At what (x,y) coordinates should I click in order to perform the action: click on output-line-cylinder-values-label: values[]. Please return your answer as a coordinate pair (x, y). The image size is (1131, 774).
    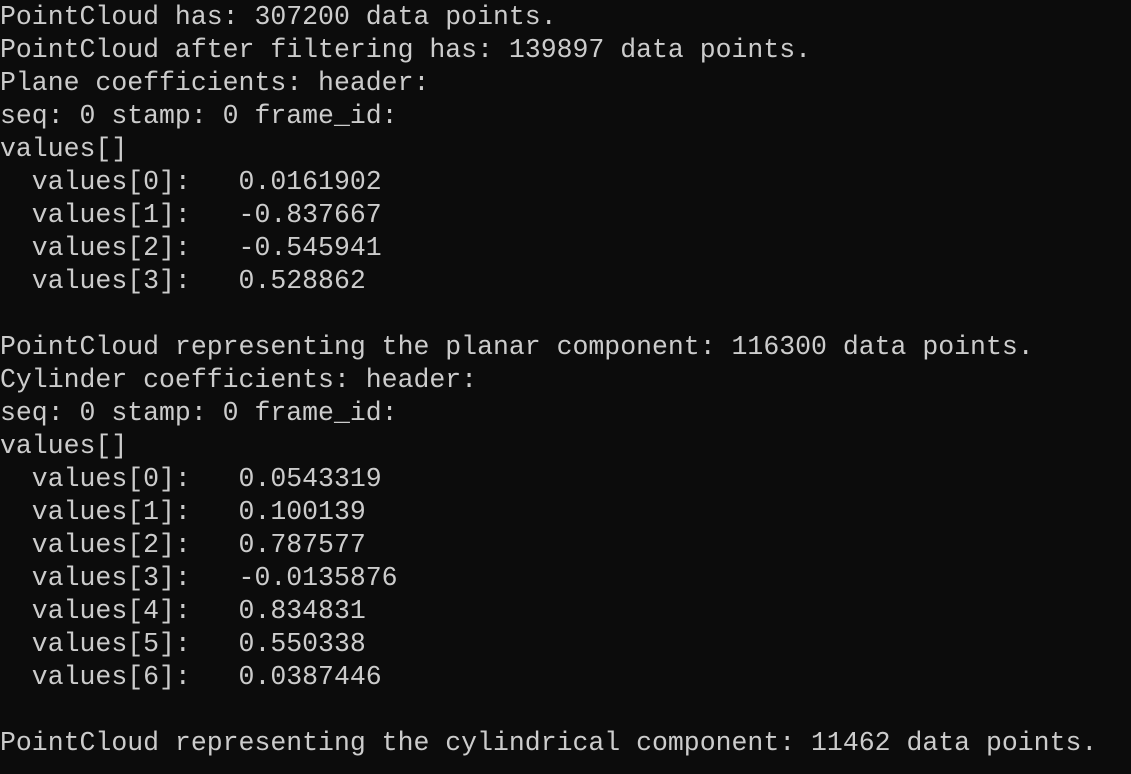
    Looking at the image, I should click on (64, 446).